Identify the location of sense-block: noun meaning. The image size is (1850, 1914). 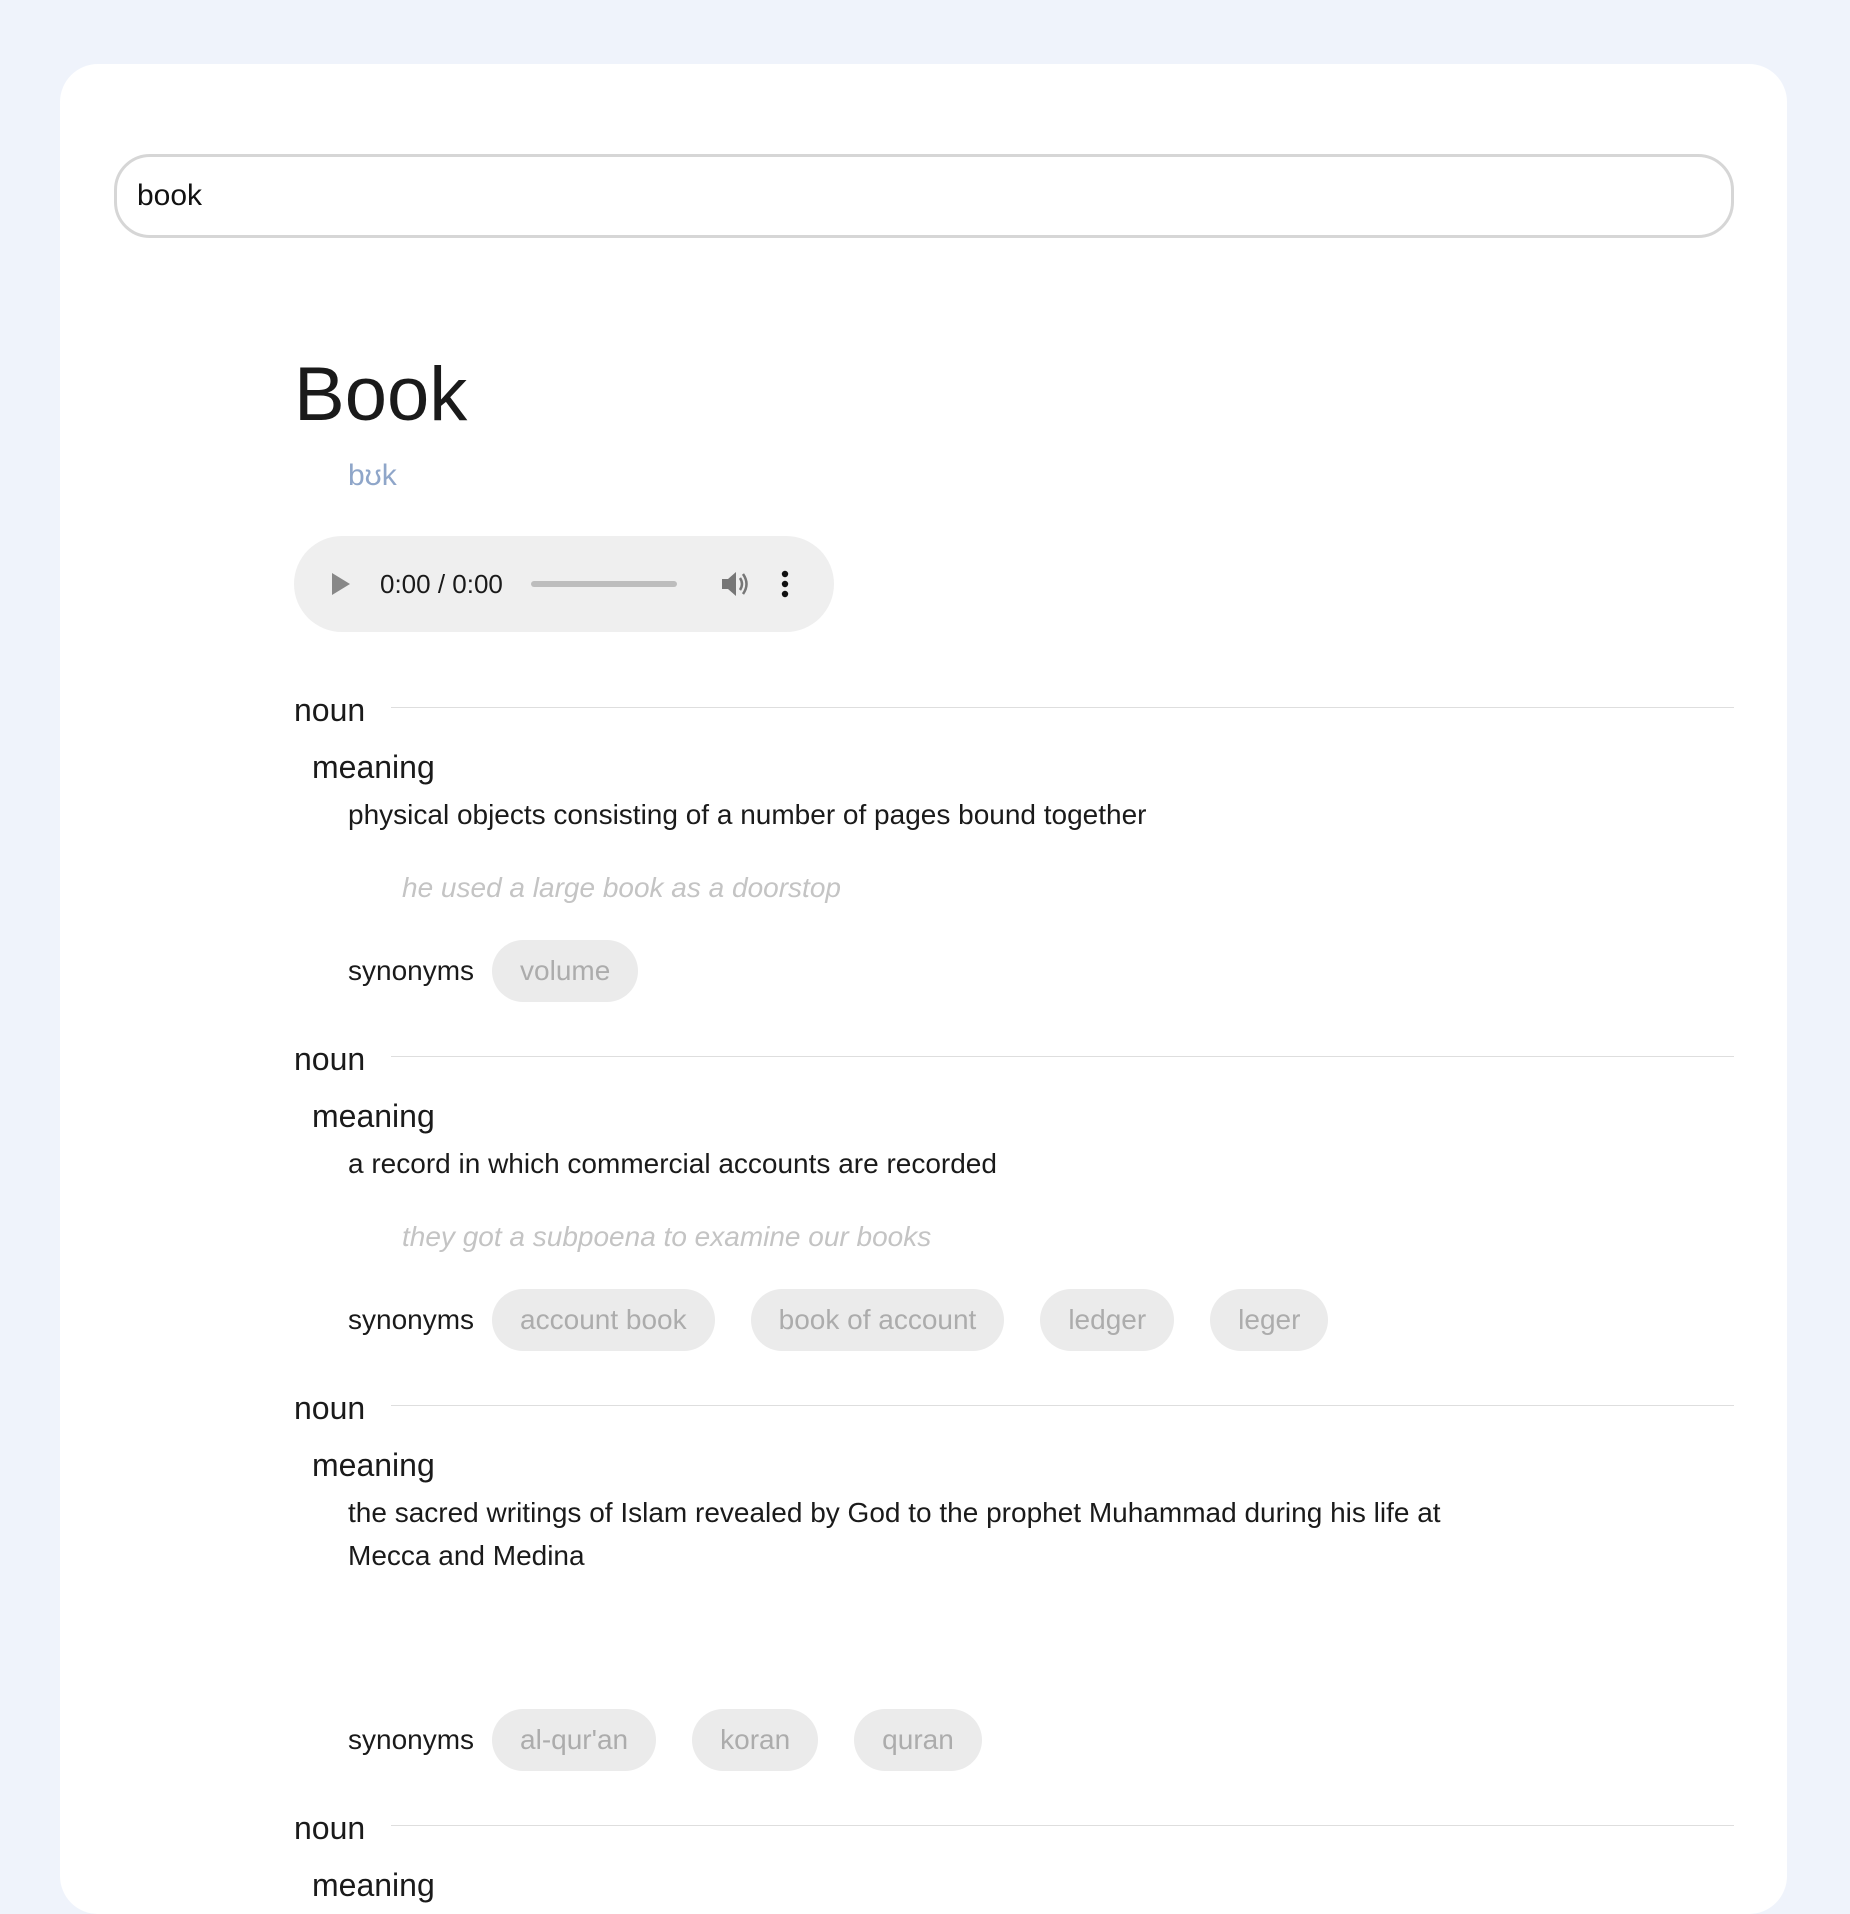
(1014, 1857).